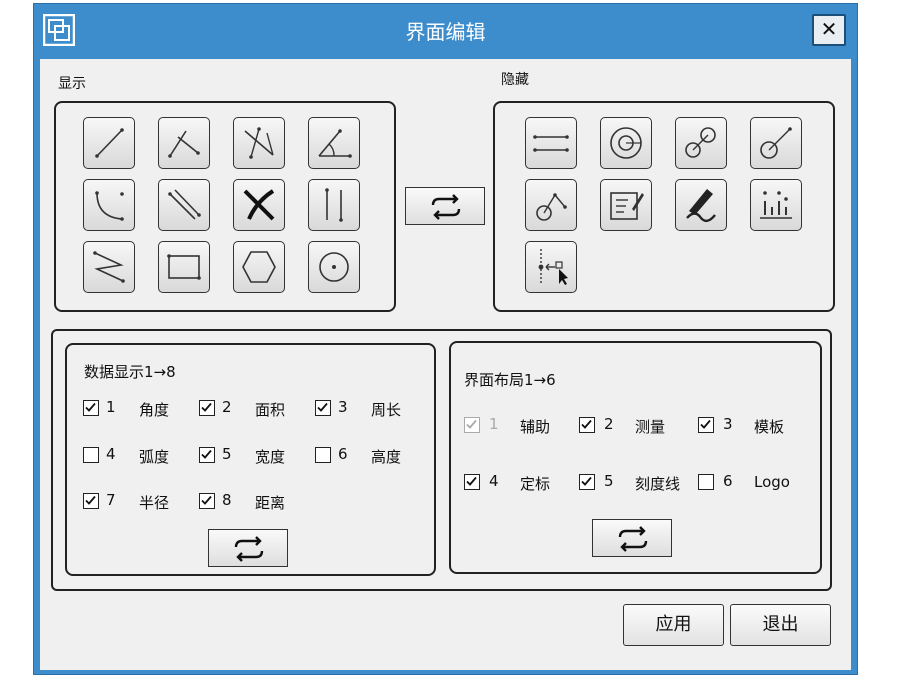 This screenshot has width=900, height=675. I want to click on interface-layout-toggle-button, so click(632, 538).